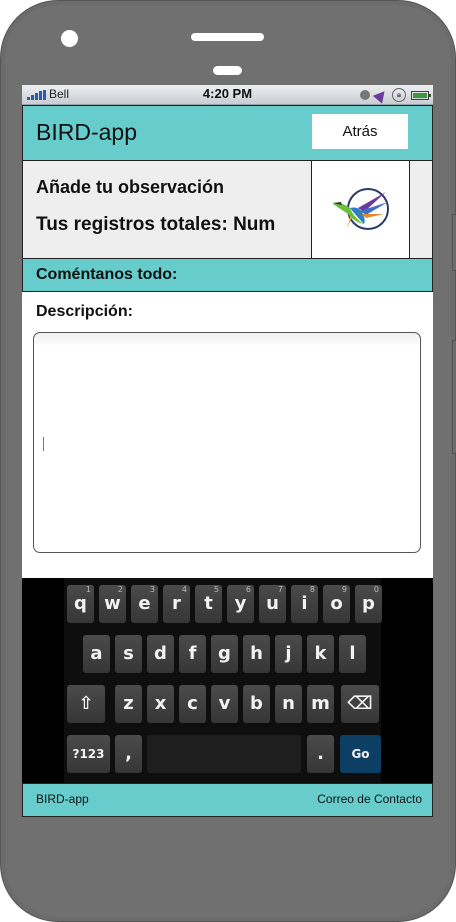 The height and width of the screenshot is (922, 456). Describe the element at coordinates (88, 589) in the screenshot. I see `key-hint: 1` at that location.